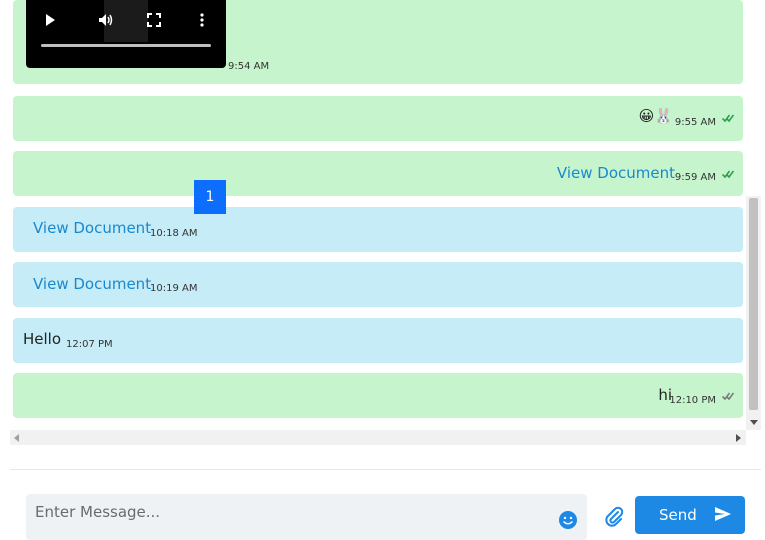  Describe the element at coordinates (50, 20) in the screenshot. I see `play-icon` at that location.